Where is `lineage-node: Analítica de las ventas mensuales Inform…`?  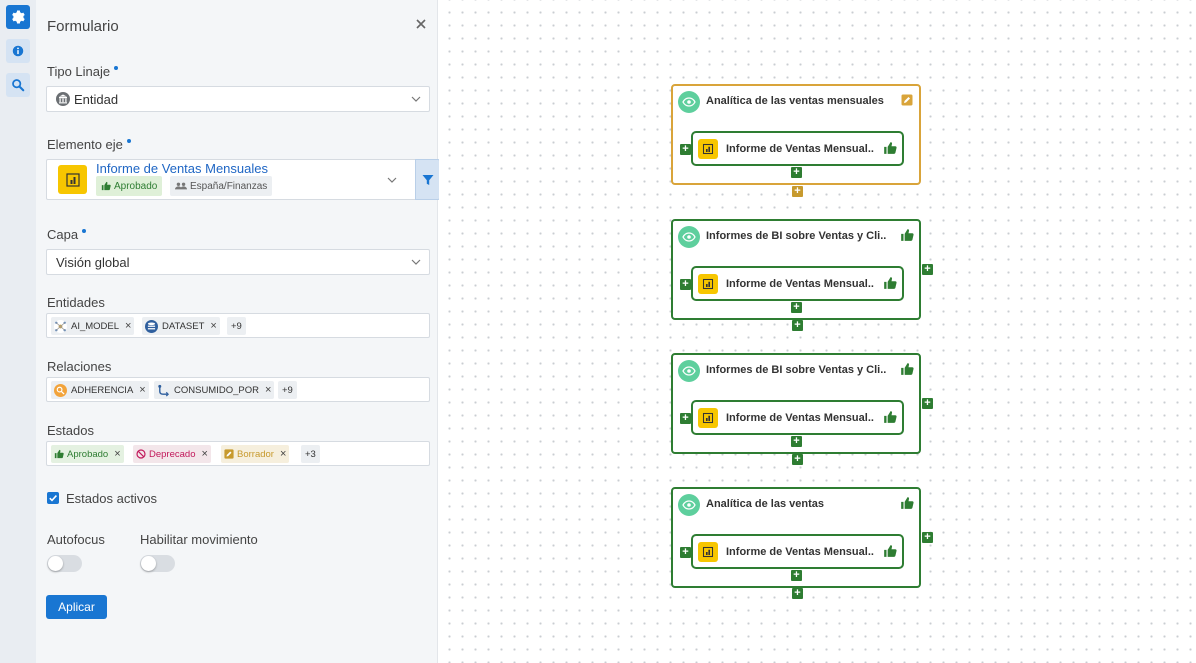 lineage-node: Analítica de las ventas mensuales Inform… is located at coordinates (796, 134).